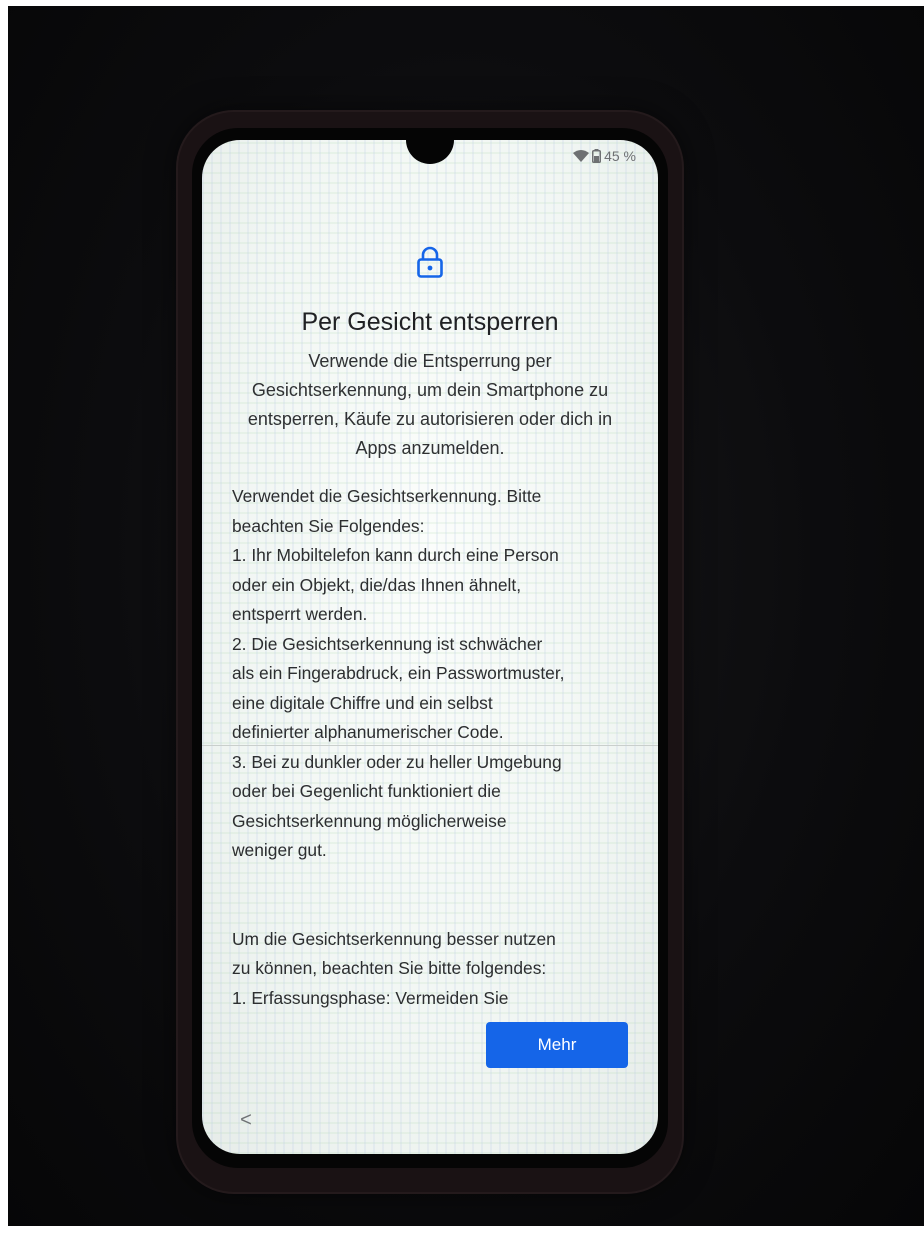 This screenshot has width=924, height=1234. Describe the element at coordinates (581, 156) in the screenshot. I see `wifi-icon` at that location.